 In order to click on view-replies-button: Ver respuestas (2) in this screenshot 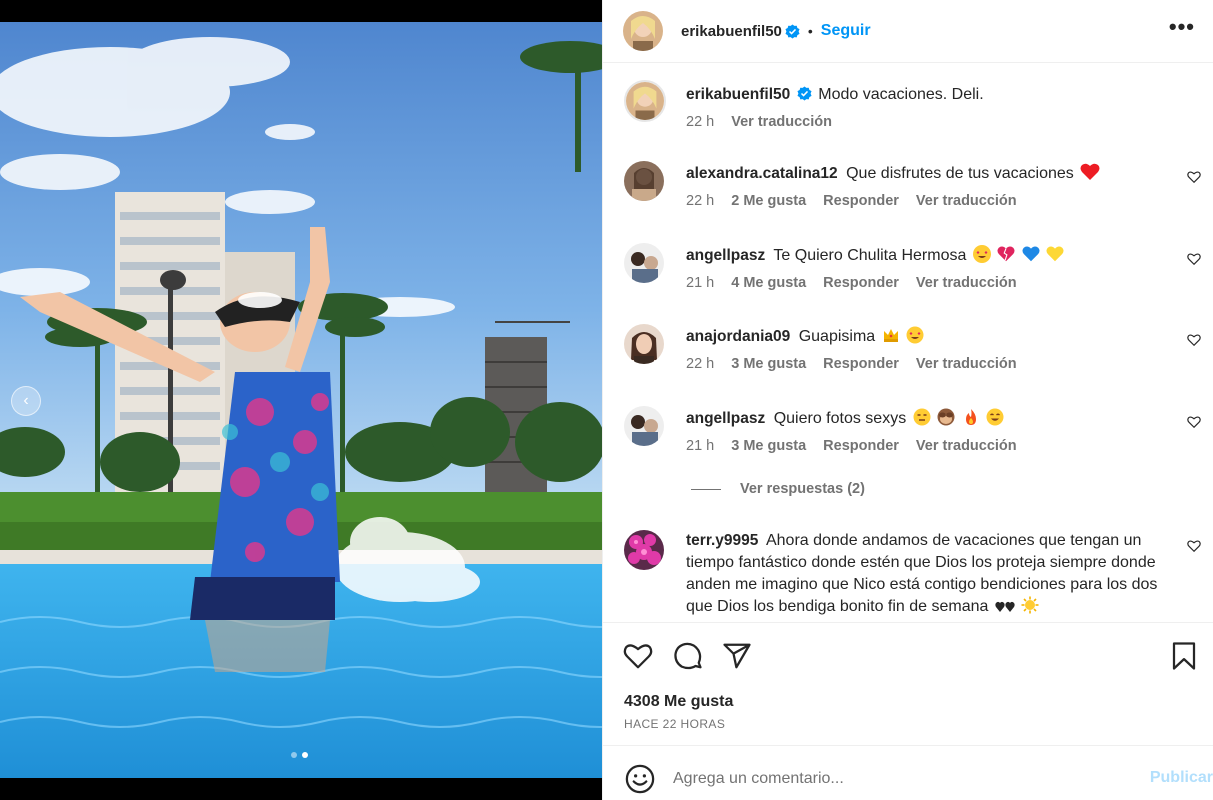, I will do `click(778, 489)`.